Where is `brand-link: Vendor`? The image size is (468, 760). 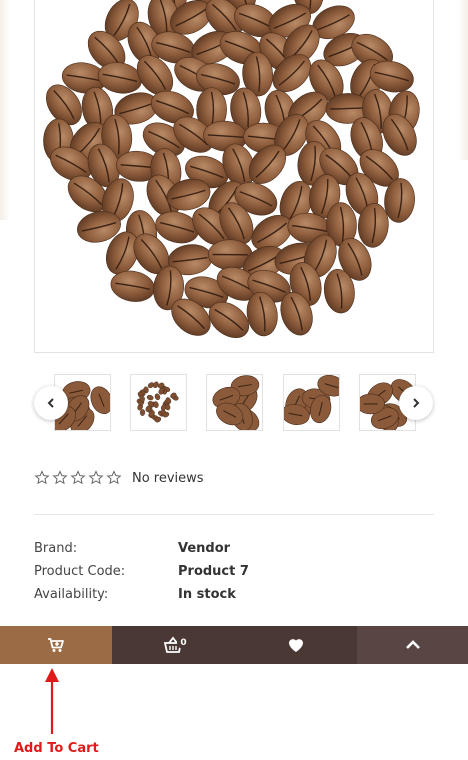 brand-link: Vendor is located at coordinates (204, 550).